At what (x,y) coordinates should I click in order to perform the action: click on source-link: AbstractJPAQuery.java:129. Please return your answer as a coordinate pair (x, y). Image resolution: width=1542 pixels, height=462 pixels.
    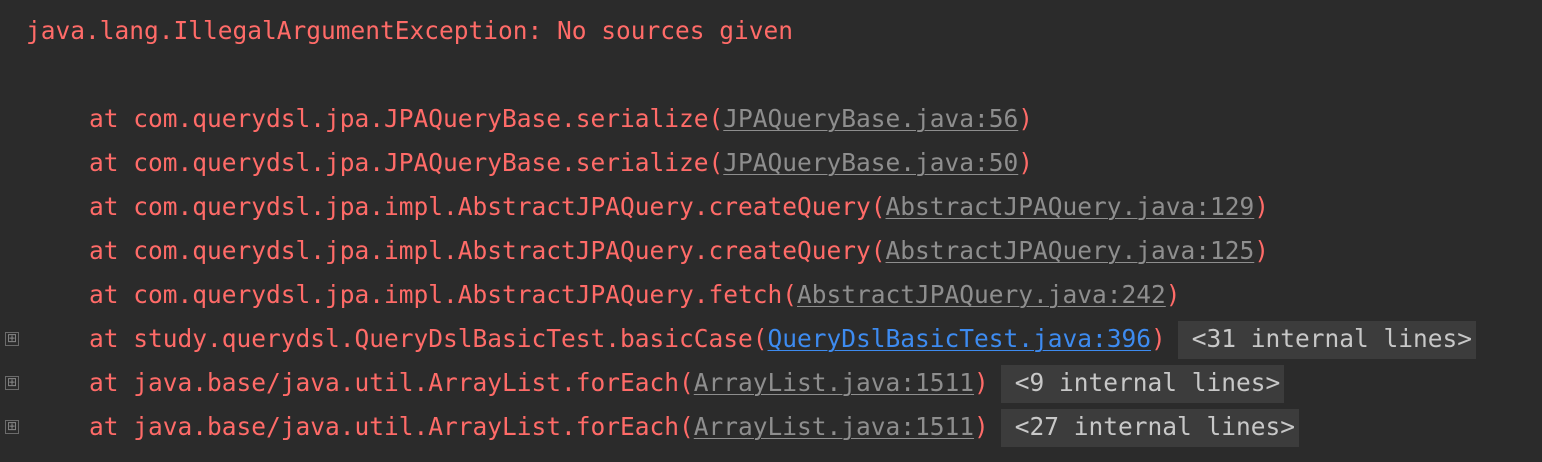
    Looking at the image, I should click on (1070, 206).